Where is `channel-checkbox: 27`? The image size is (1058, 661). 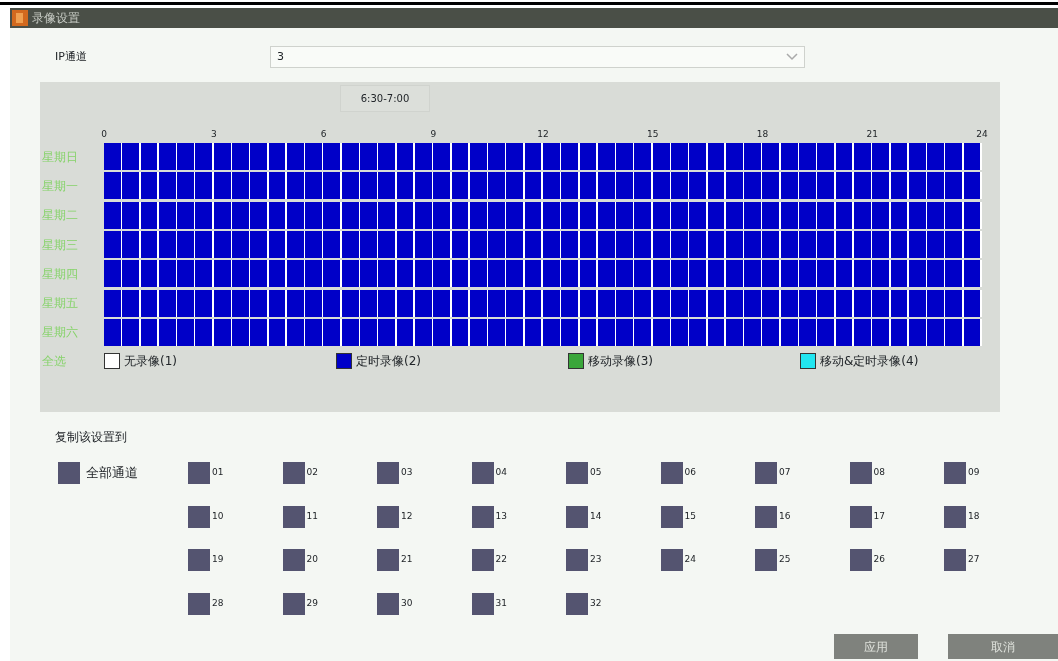 channel-checkbox: 27 is located at coordinates (991, 560).